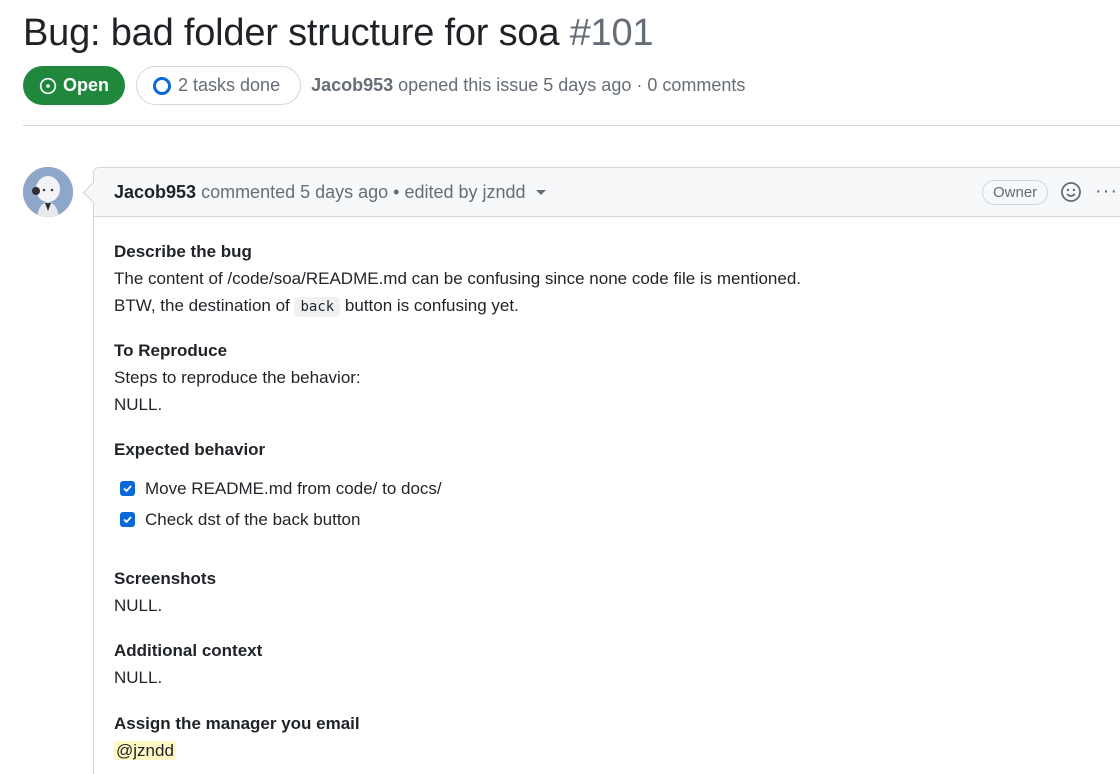 The height and width of the screenshot is (774, 1120). Describe the element at coordinates (293, 488) in the screenshot. I see `task-label: Move README.md from code/ to docs/` at that location.